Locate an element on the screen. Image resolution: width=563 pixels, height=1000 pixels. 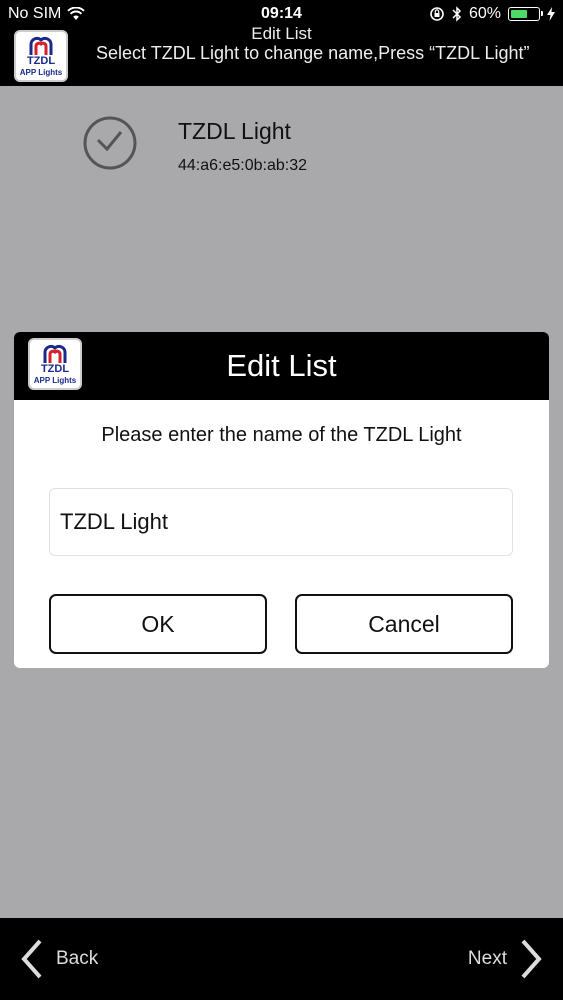
back-label: Back is located at coordinates (77, 958).